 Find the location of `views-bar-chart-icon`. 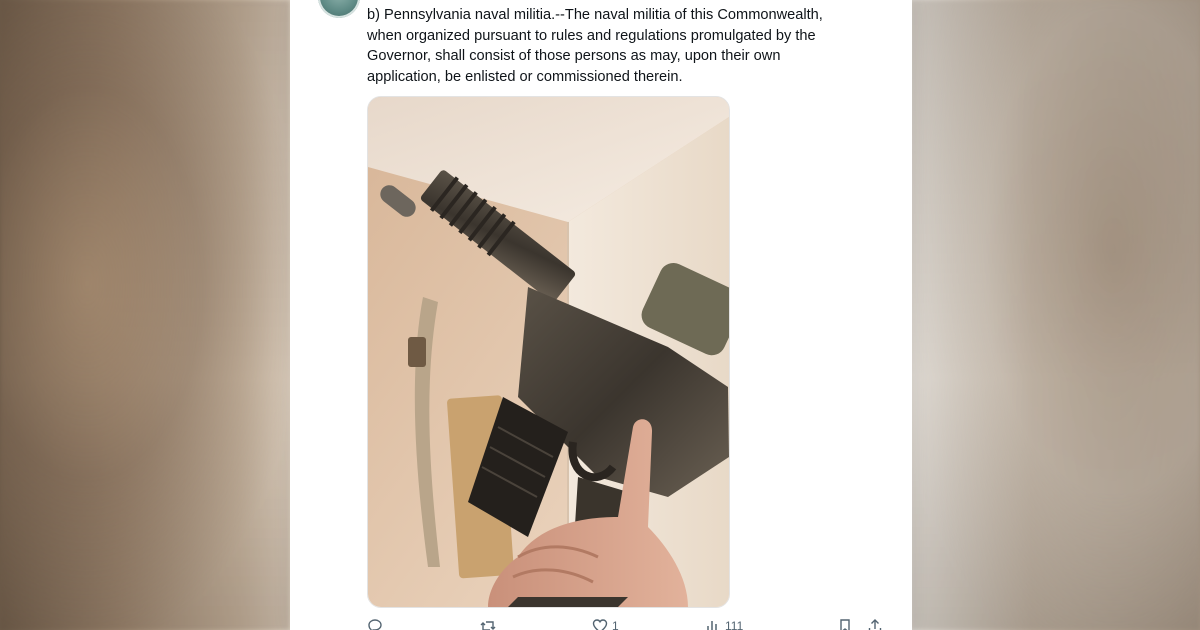

views-bar-chart-icon is located at coordinates (712, 625).